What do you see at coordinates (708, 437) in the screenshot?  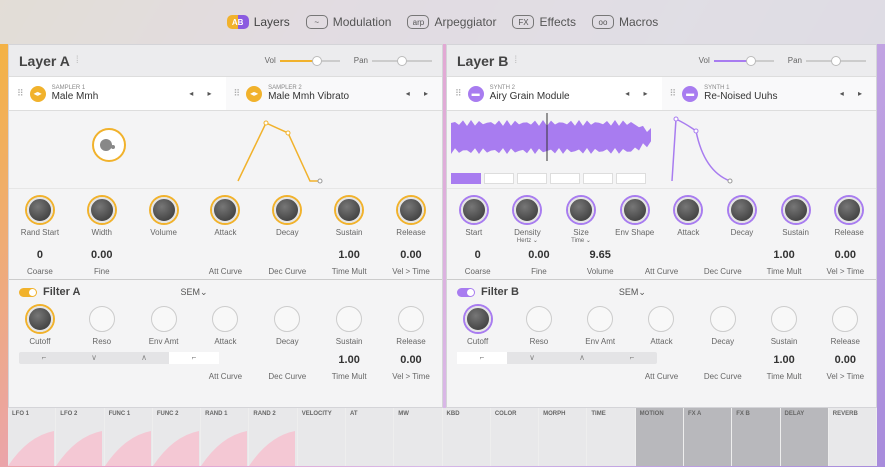 I see `mod-source-fx-a: FX A` at bounding box center [708, 437].